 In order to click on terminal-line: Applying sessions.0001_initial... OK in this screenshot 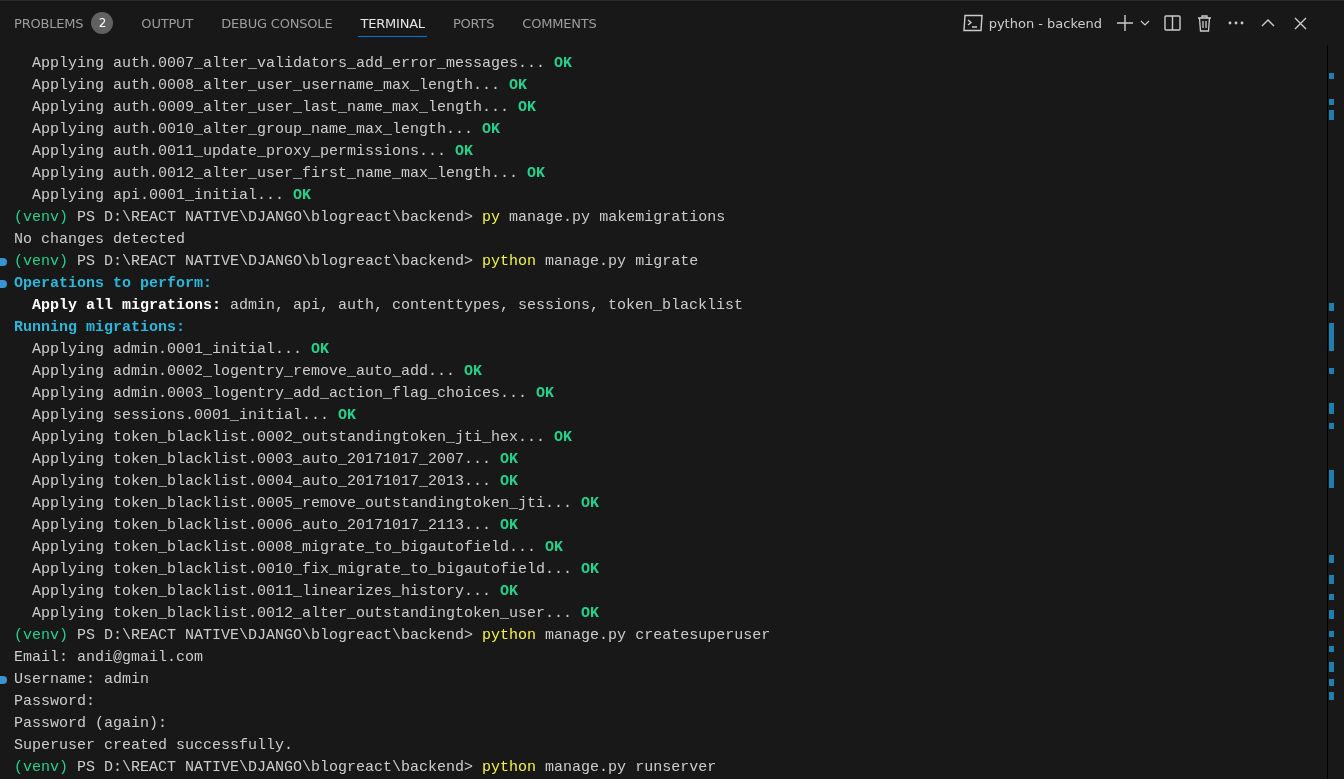, I will do `click(194, 416)`.